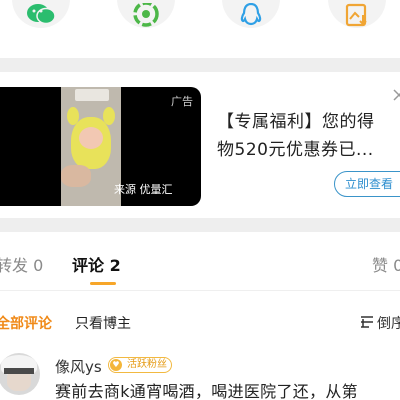 The height and width of the screenshot is (400, 400). Describe the element at coordinates (200, 29) in the screenshot. I see `share-row` at that location.